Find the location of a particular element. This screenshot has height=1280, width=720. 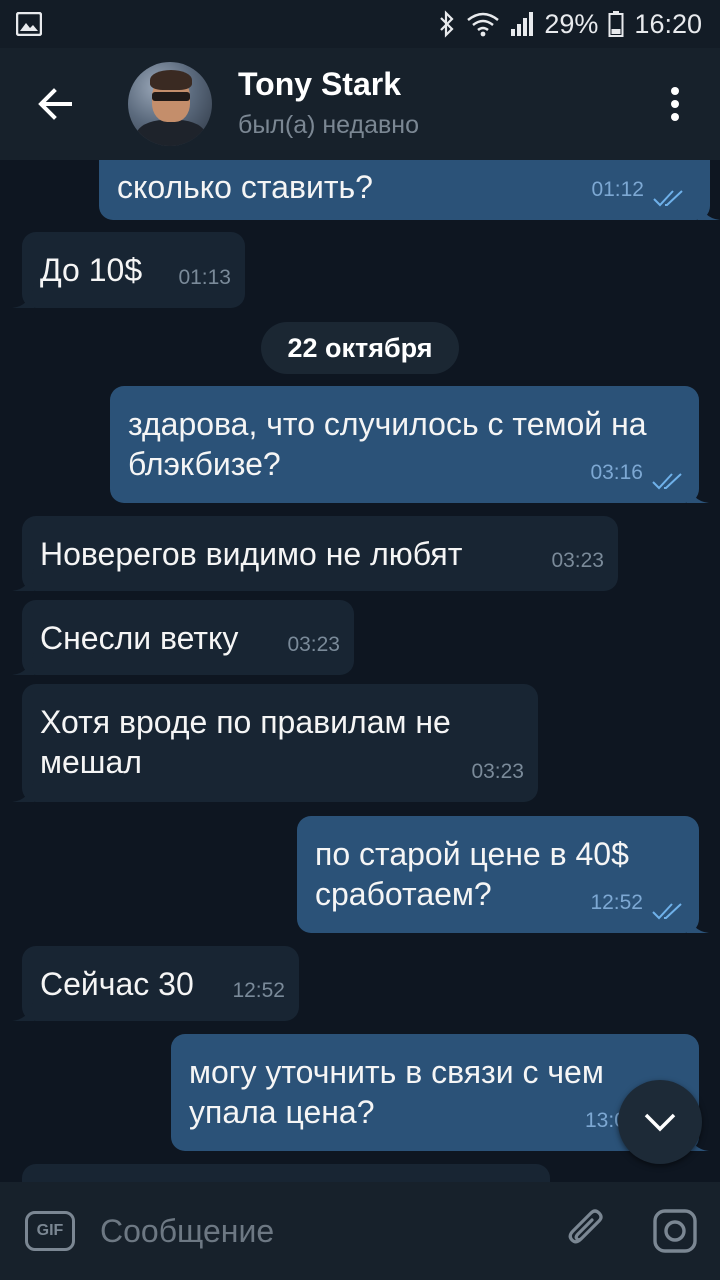

gif-icon: GIF is located at coordinates (50, 1231).